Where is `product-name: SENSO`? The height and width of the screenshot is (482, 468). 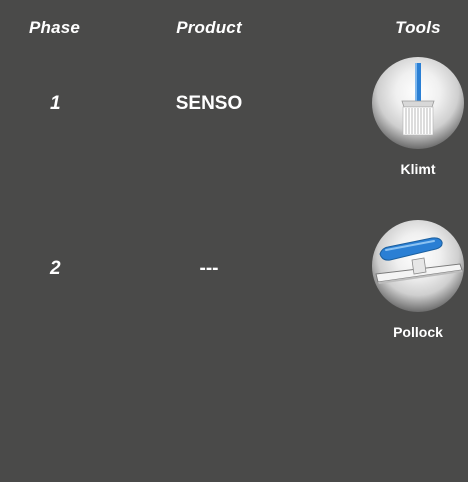
product-name: SENSO is located at coordinates (209, 103).